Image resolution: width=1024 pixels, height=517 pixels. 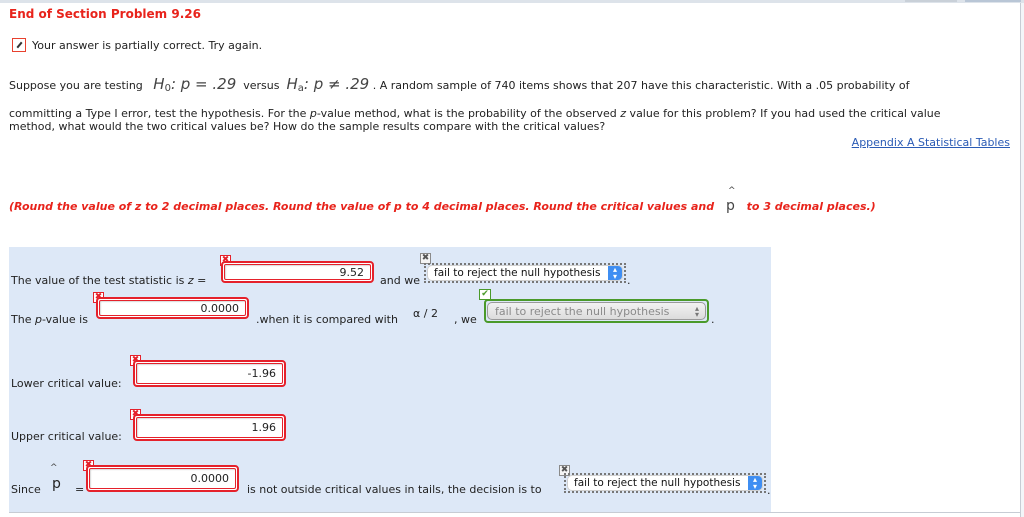 I want to click on lower-critical-input, so click(x=207, y=373).